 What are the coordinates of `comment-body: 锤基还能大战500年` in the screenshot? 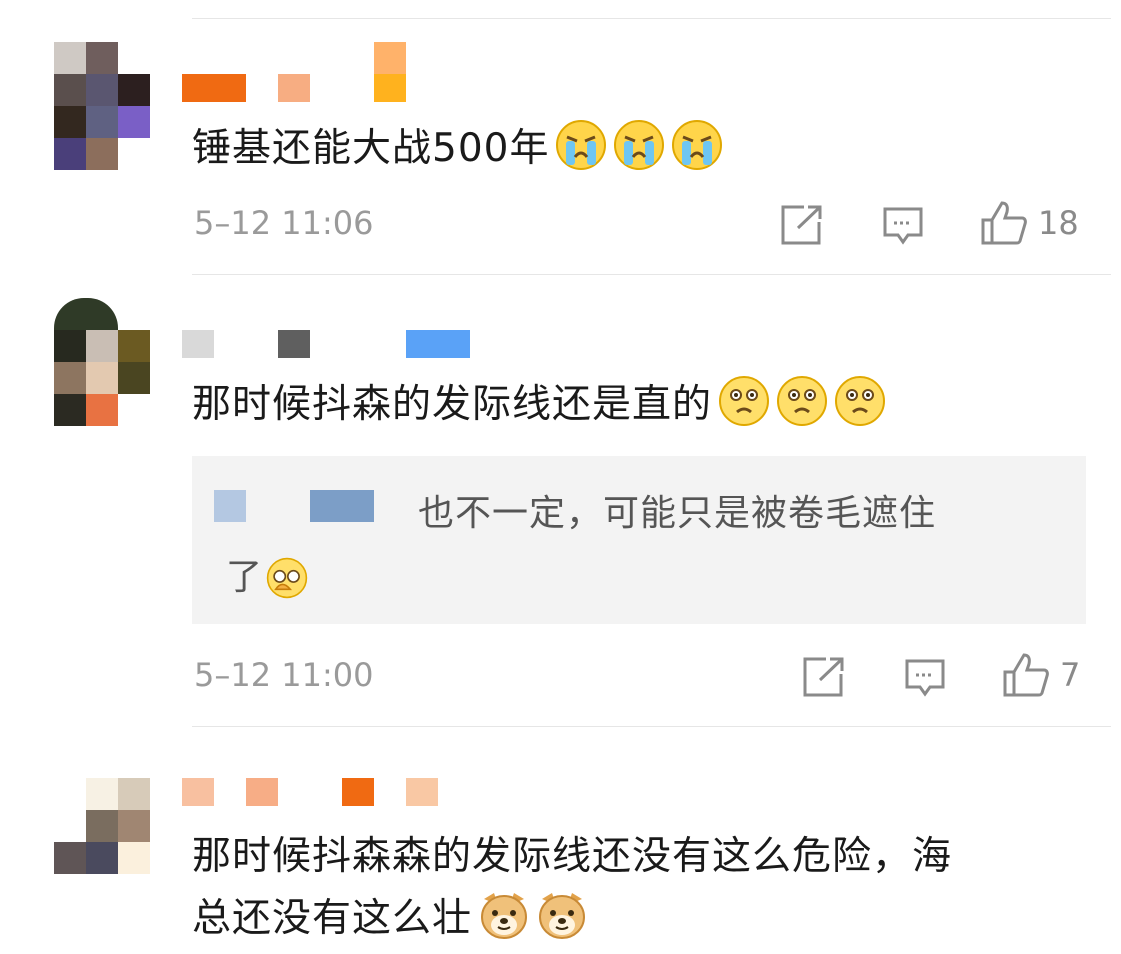 It's located at (371, 148).